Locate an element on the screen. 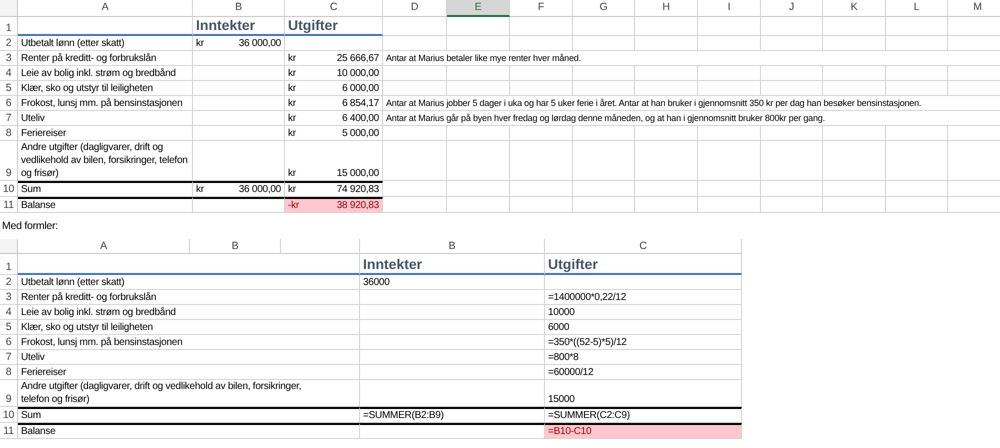 The image size is (1000, 448). formula-text: 10000 is located at coordinates (561, 312).